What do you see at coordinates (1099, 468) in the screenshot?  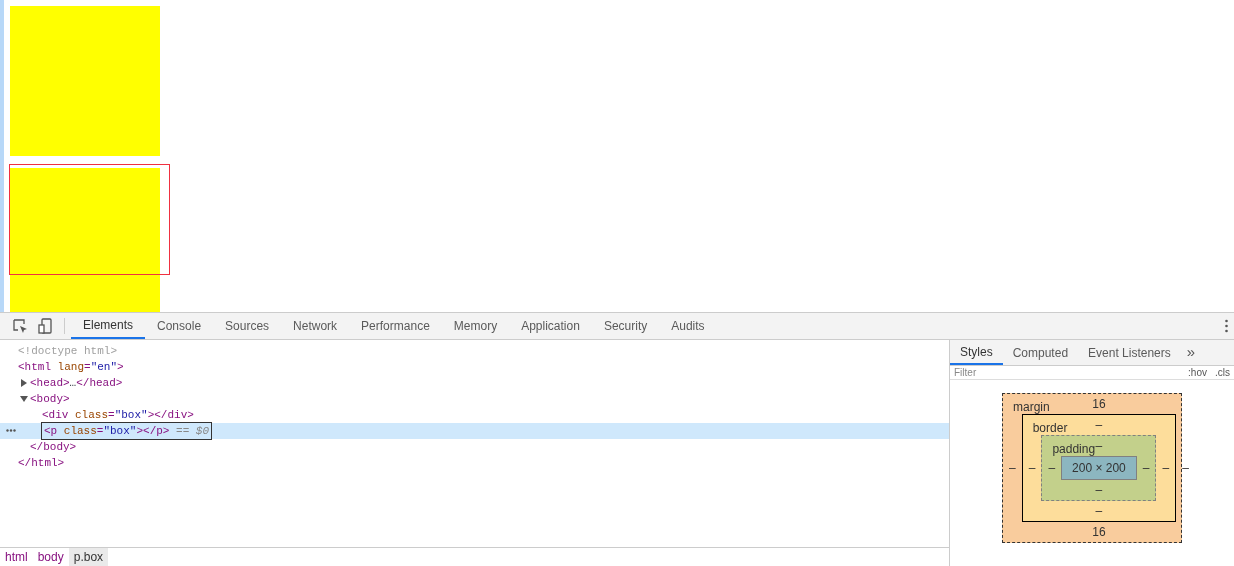 I see `content-box: 200 × 200` at bounding box center [1099, 468].